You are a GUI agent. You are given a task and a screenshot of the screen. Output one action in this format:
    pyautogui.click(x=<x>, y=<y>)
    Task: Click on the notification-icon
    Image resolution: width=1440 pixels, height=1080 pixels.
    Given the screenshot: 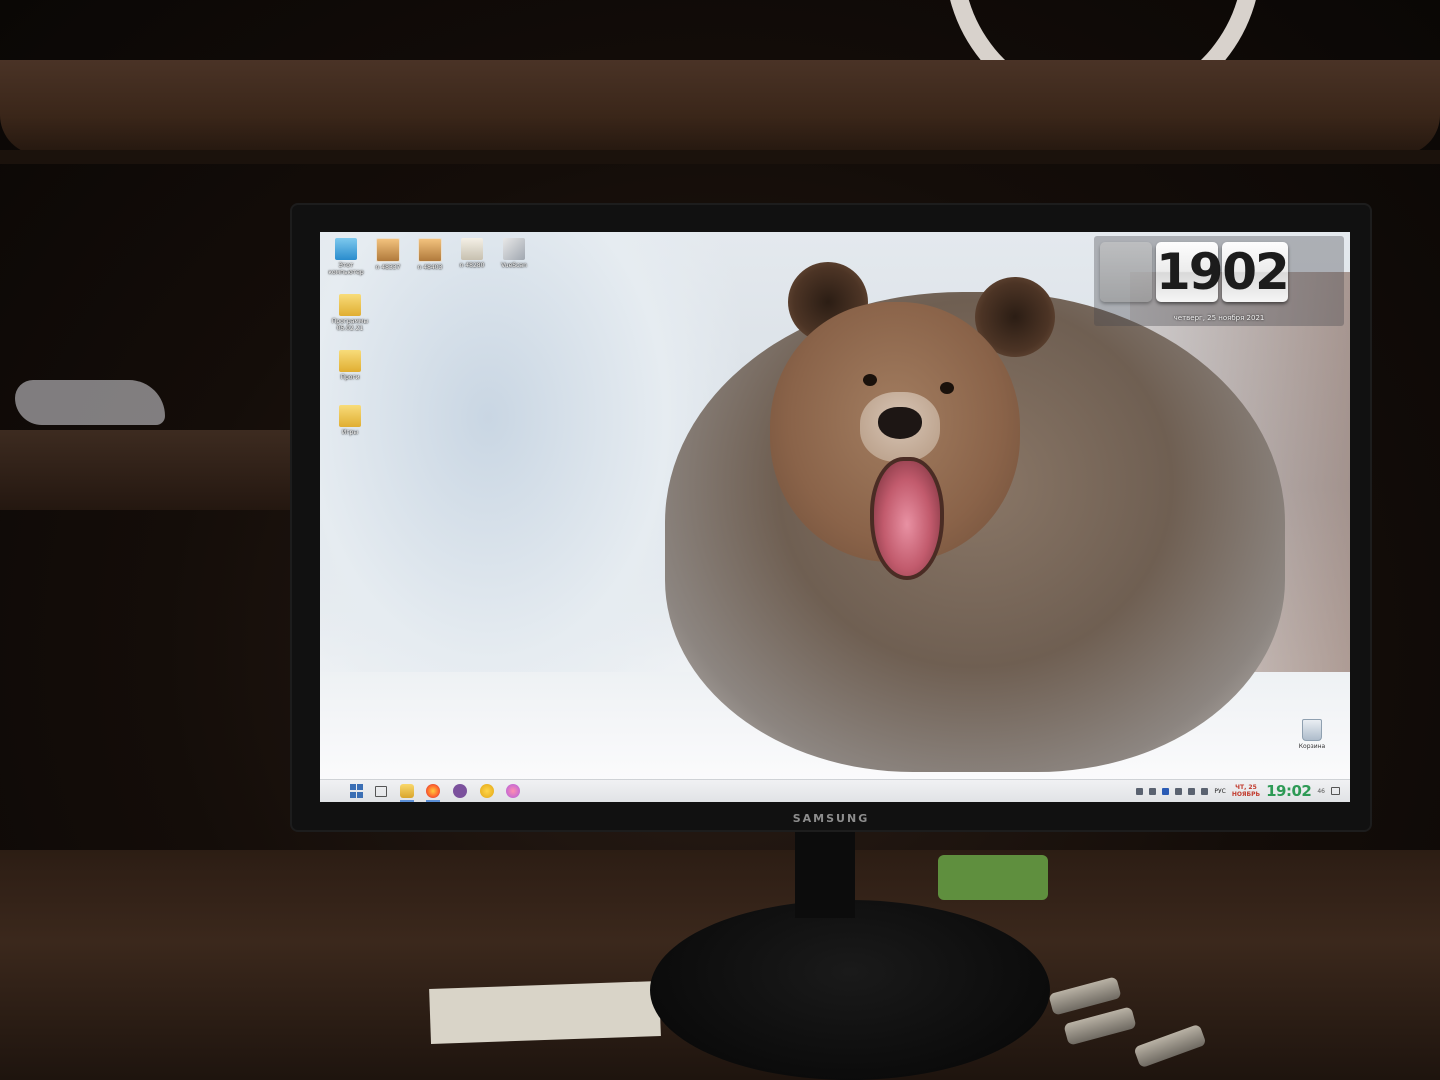 What is the action you would take?
    pyautogui.click(x=1335, y=791)
    